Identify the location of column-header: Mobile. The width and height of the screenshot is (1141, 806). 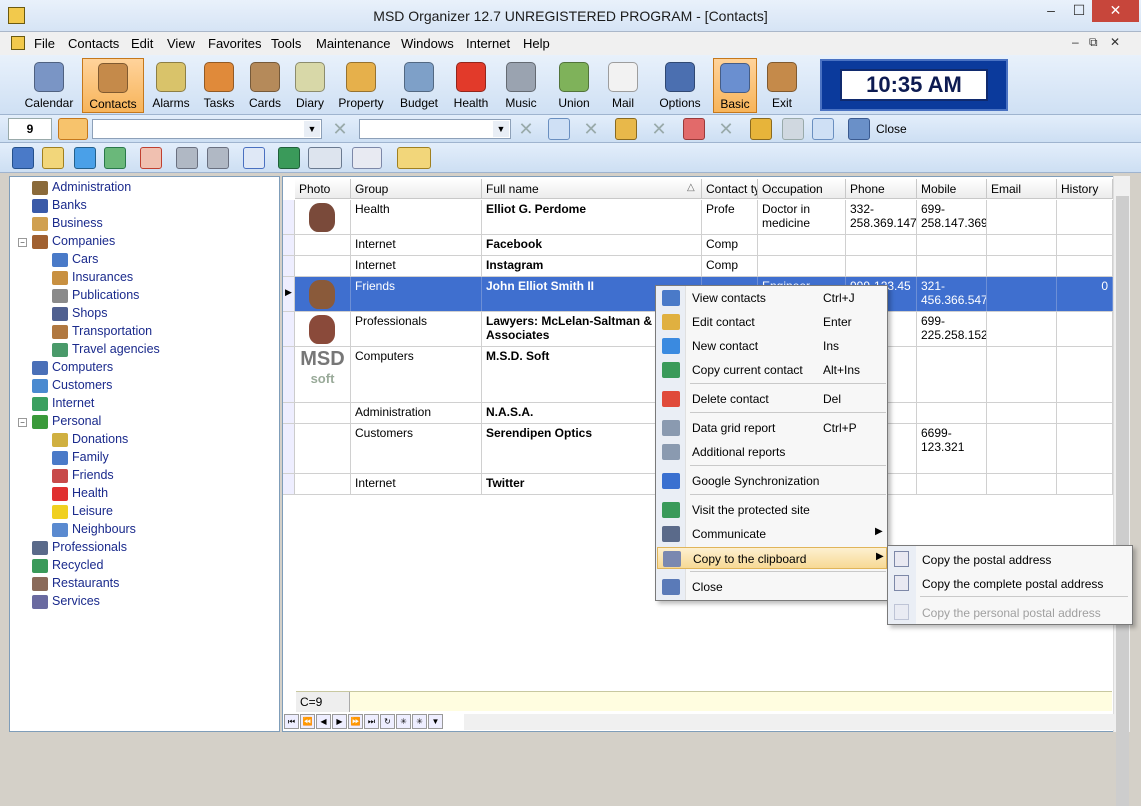
(952, 189).